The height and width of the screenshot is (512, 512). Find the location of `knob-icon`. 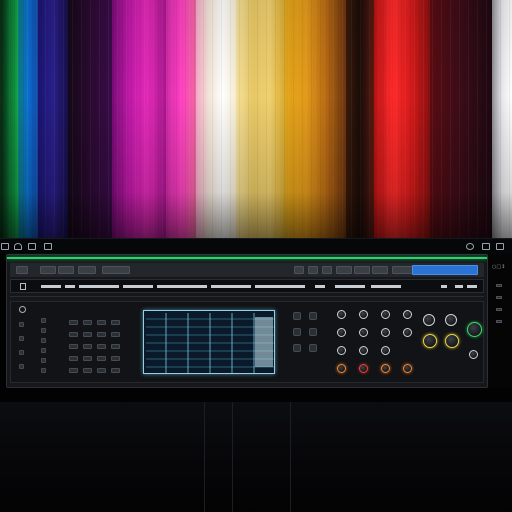

knob-icon is located at coordinates (22, 309).